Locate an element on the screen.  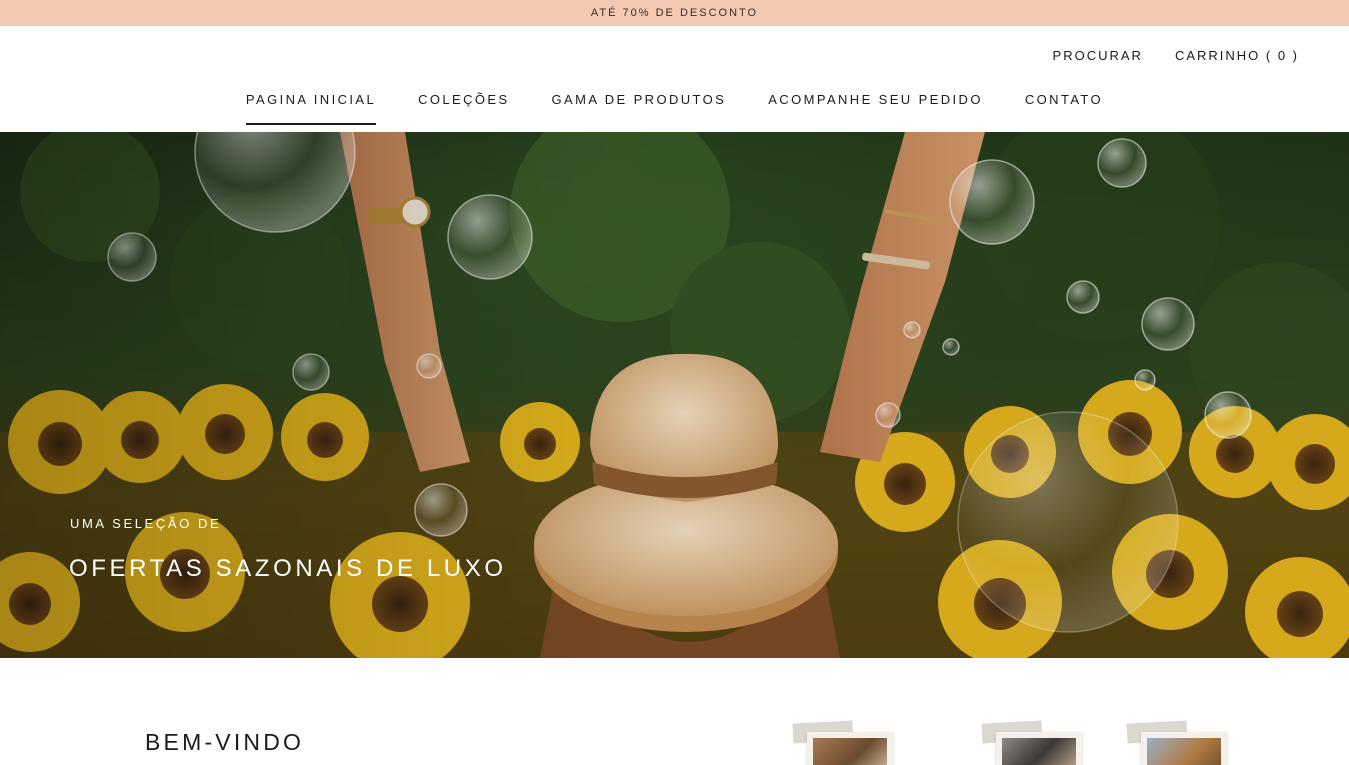
nav-item-home: PAGINA INICIAL is located at coordinates (311, 108).